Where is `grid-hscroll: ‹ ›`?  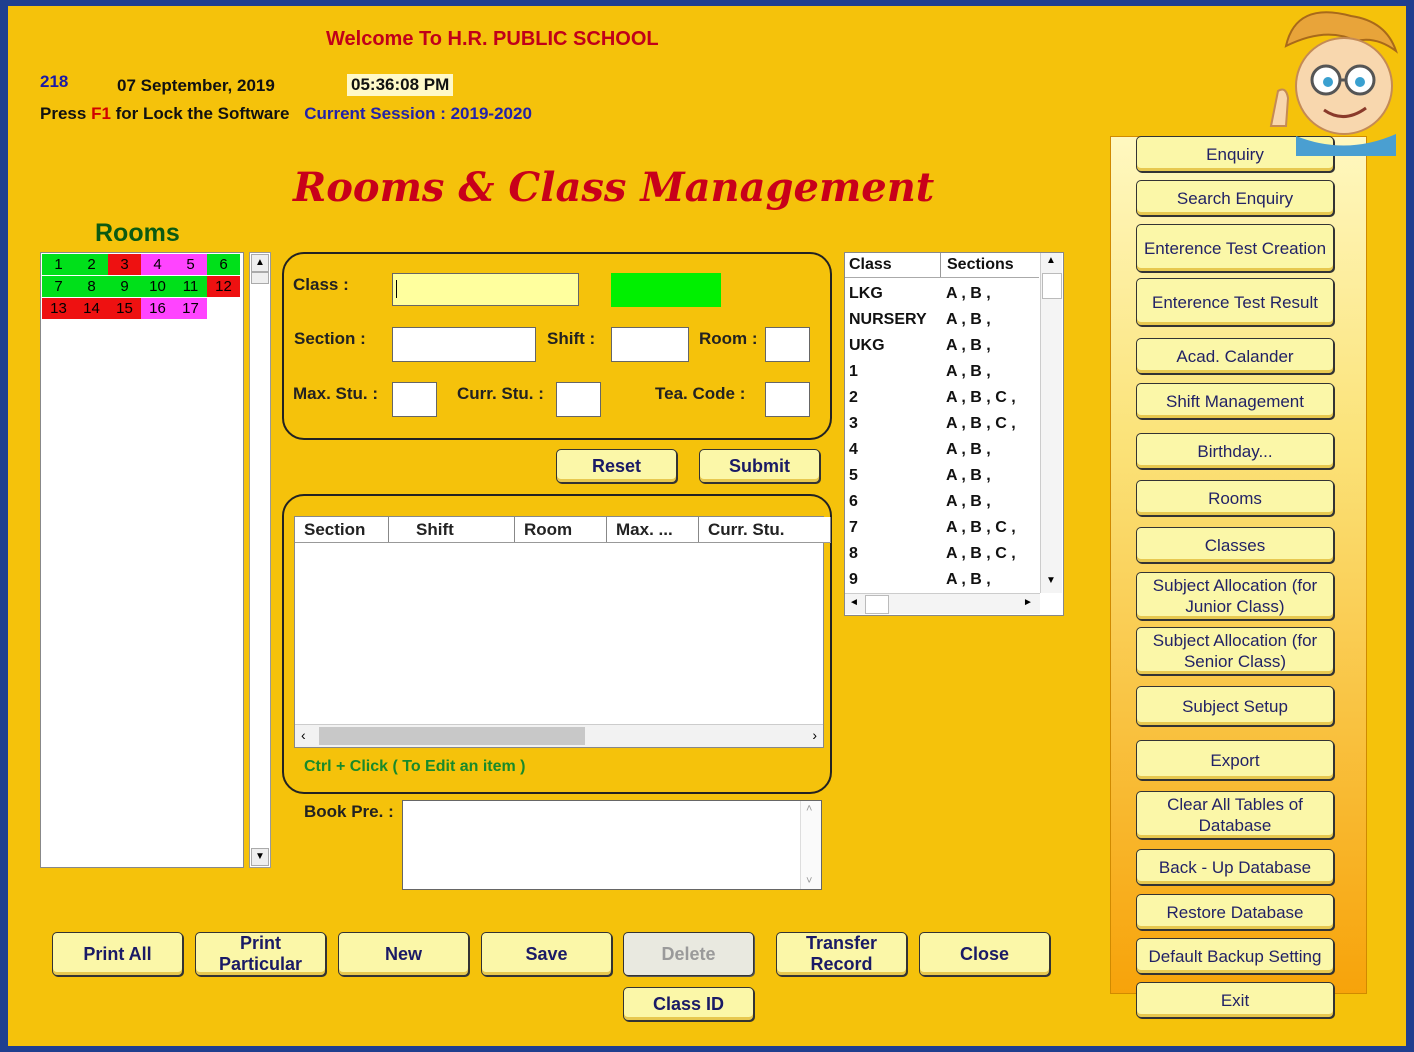
grid-hscroll: ‹ › is located at coordinates (559, 735).